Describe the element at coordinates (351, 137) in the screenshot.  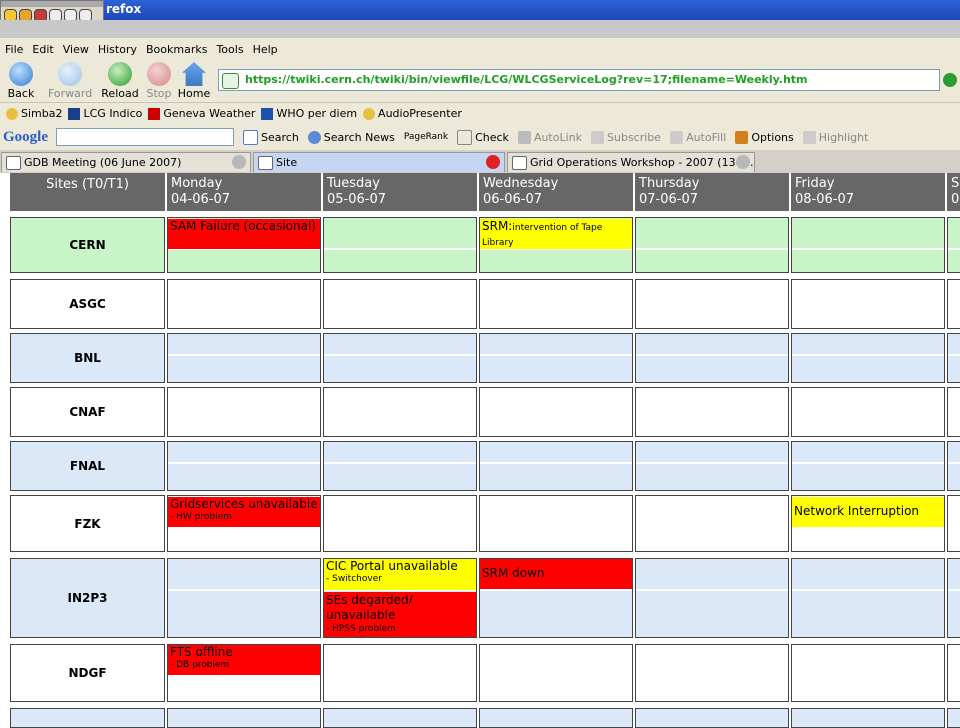
I see `search-news-button: Search News` at that location.